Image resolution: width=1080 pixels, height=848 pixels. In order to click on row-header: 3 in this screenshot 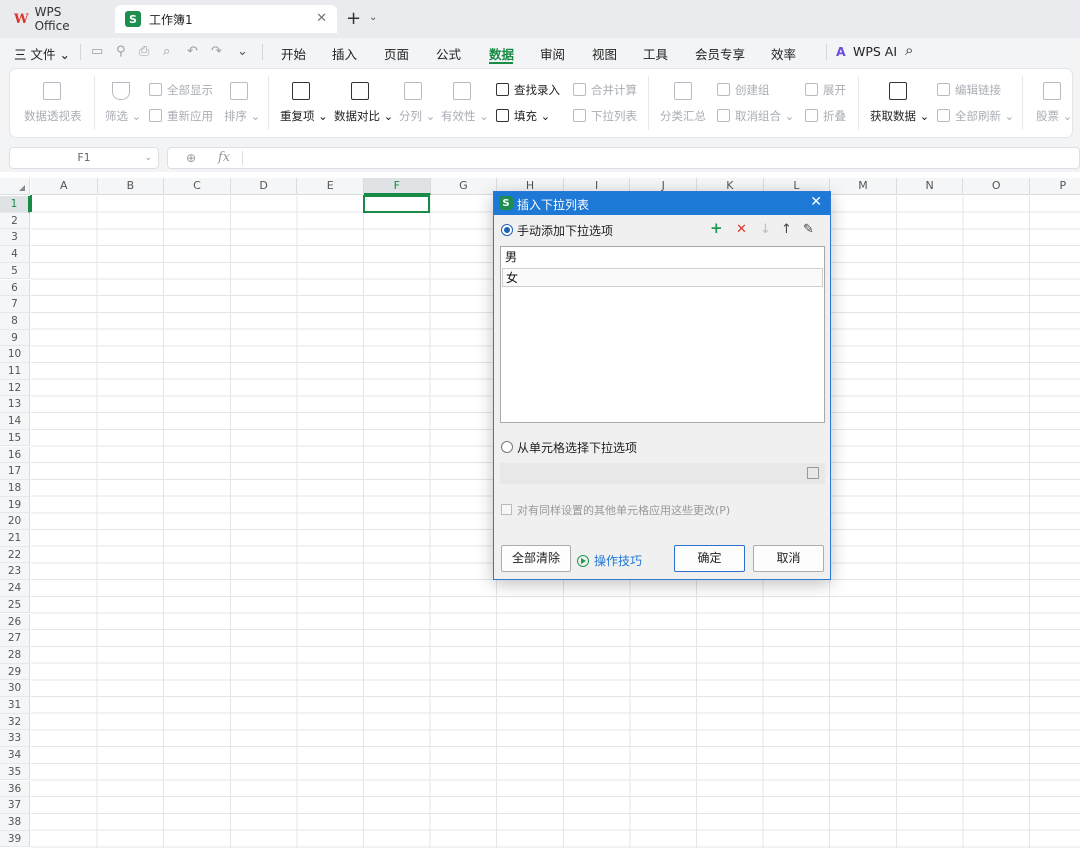, I will do `click(15, 238)`.